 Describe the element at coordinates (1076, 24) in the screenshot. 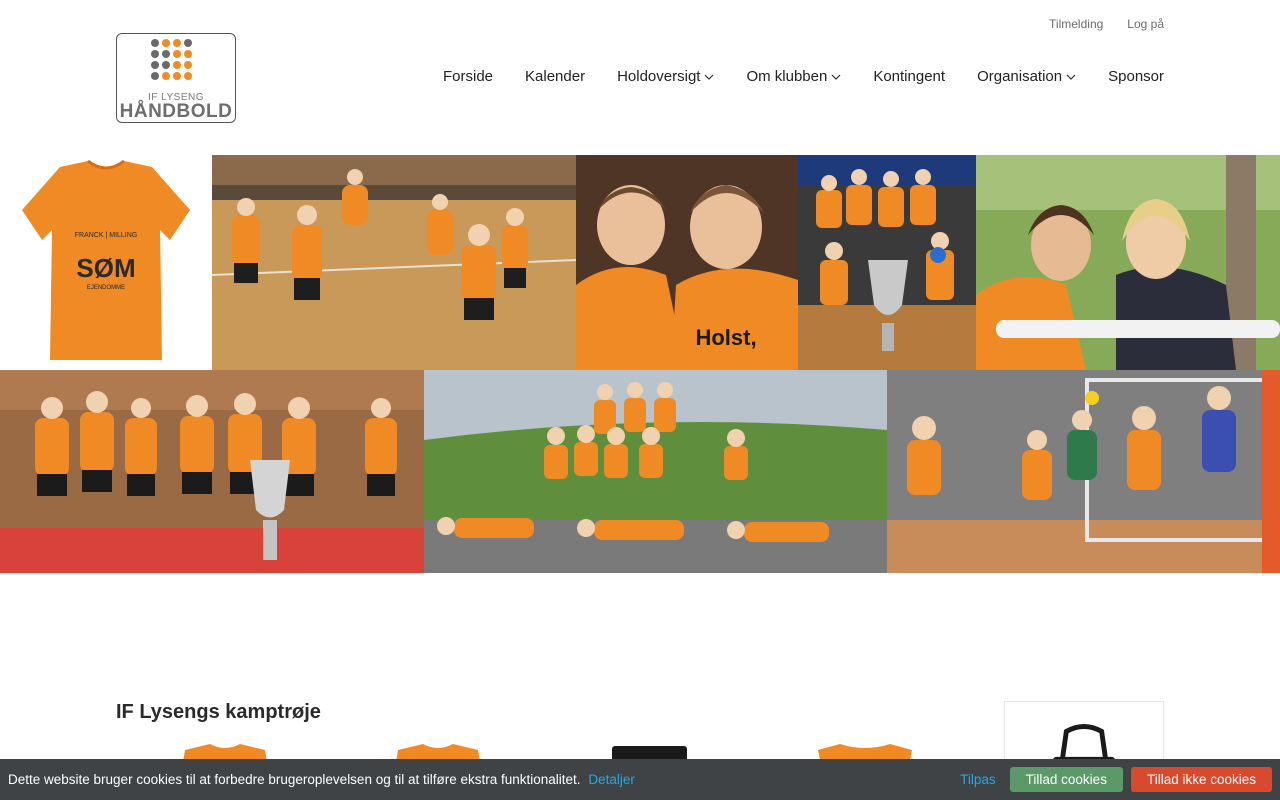

I see `signup-link: Tilmelding` at that location.